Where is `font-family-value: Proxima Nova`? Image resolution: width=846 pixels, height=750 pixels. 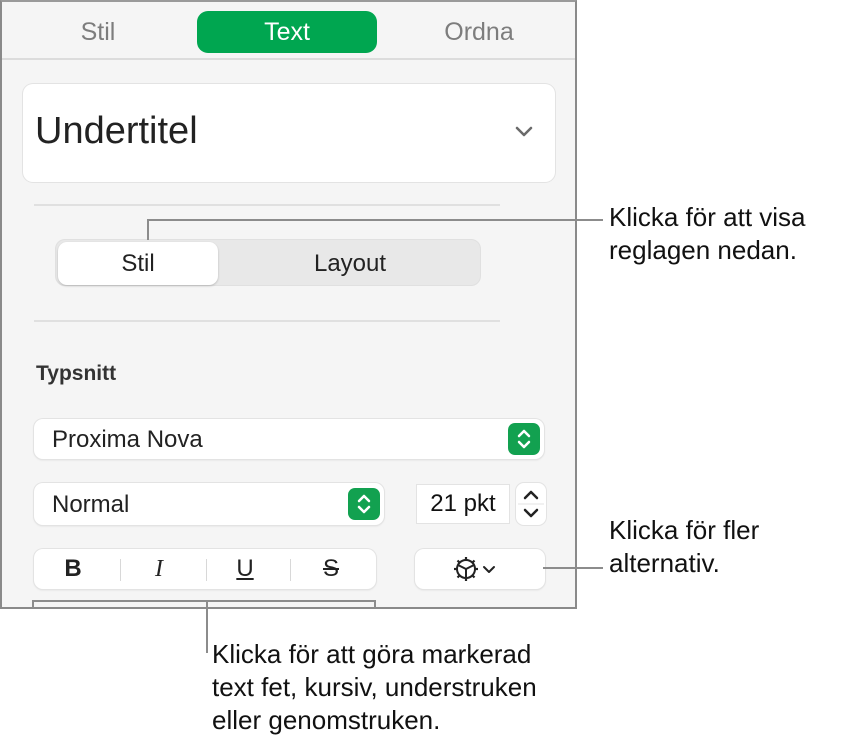 font-family-value: Proxima Nova is located at coordinates (127, 439).